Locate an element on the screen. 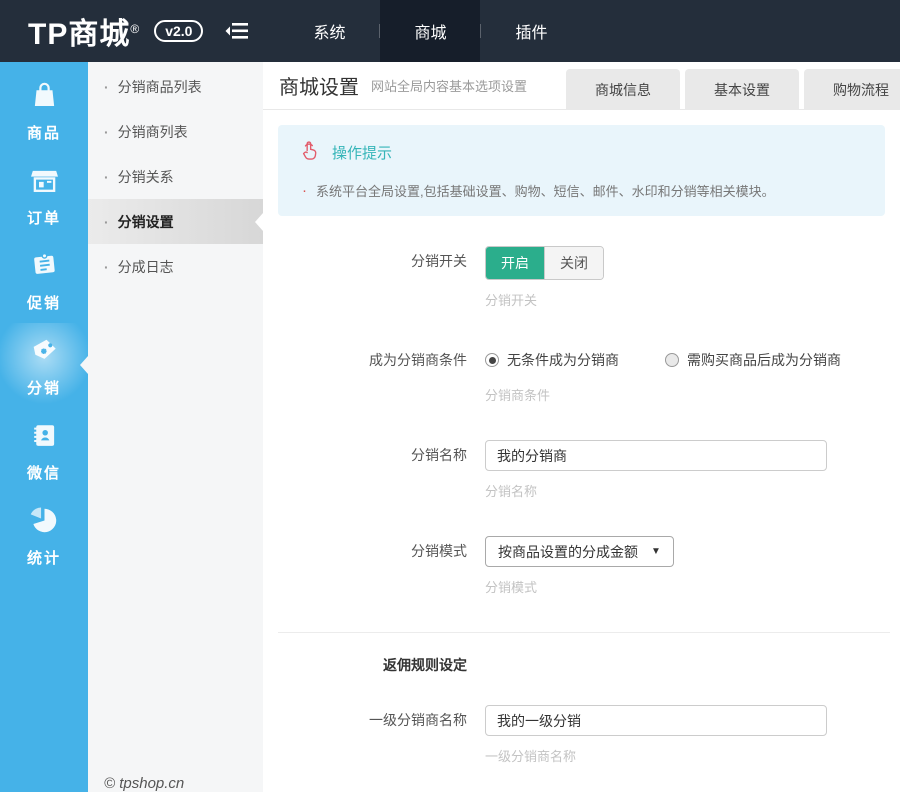 The width and height of the screenshot is (900, 792). nav-item-mall: 商城 is located at coordinates (430, 31).